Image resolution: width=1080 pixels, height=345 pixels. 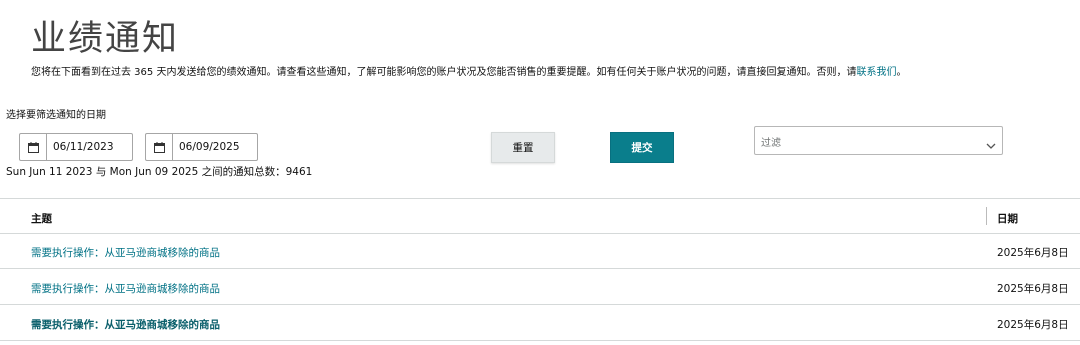 What do you see at coordinates (1007, 218) in the screenshot?
I see `column-header-date: 日期` at bounding box center [1007, 218].